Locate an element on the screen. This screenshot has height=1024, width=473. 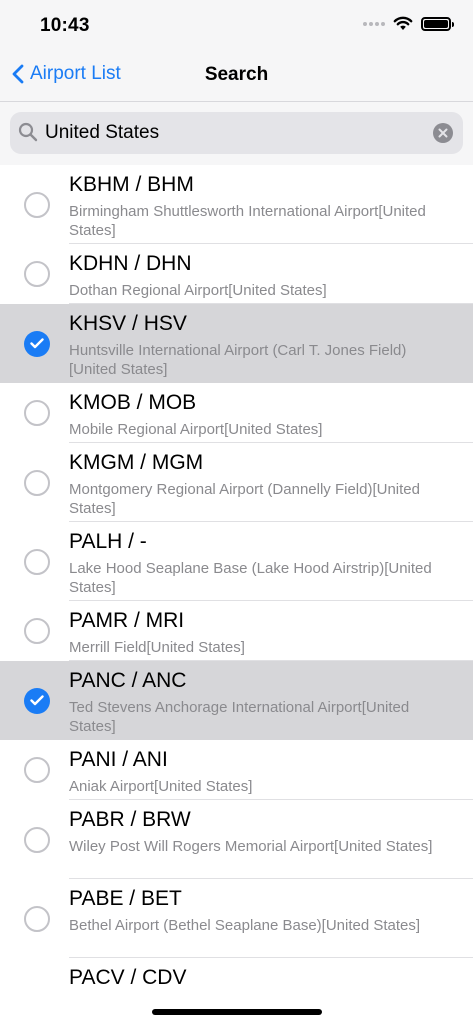
airport-code: PABR / BRW is located at coordinates (130, 819).